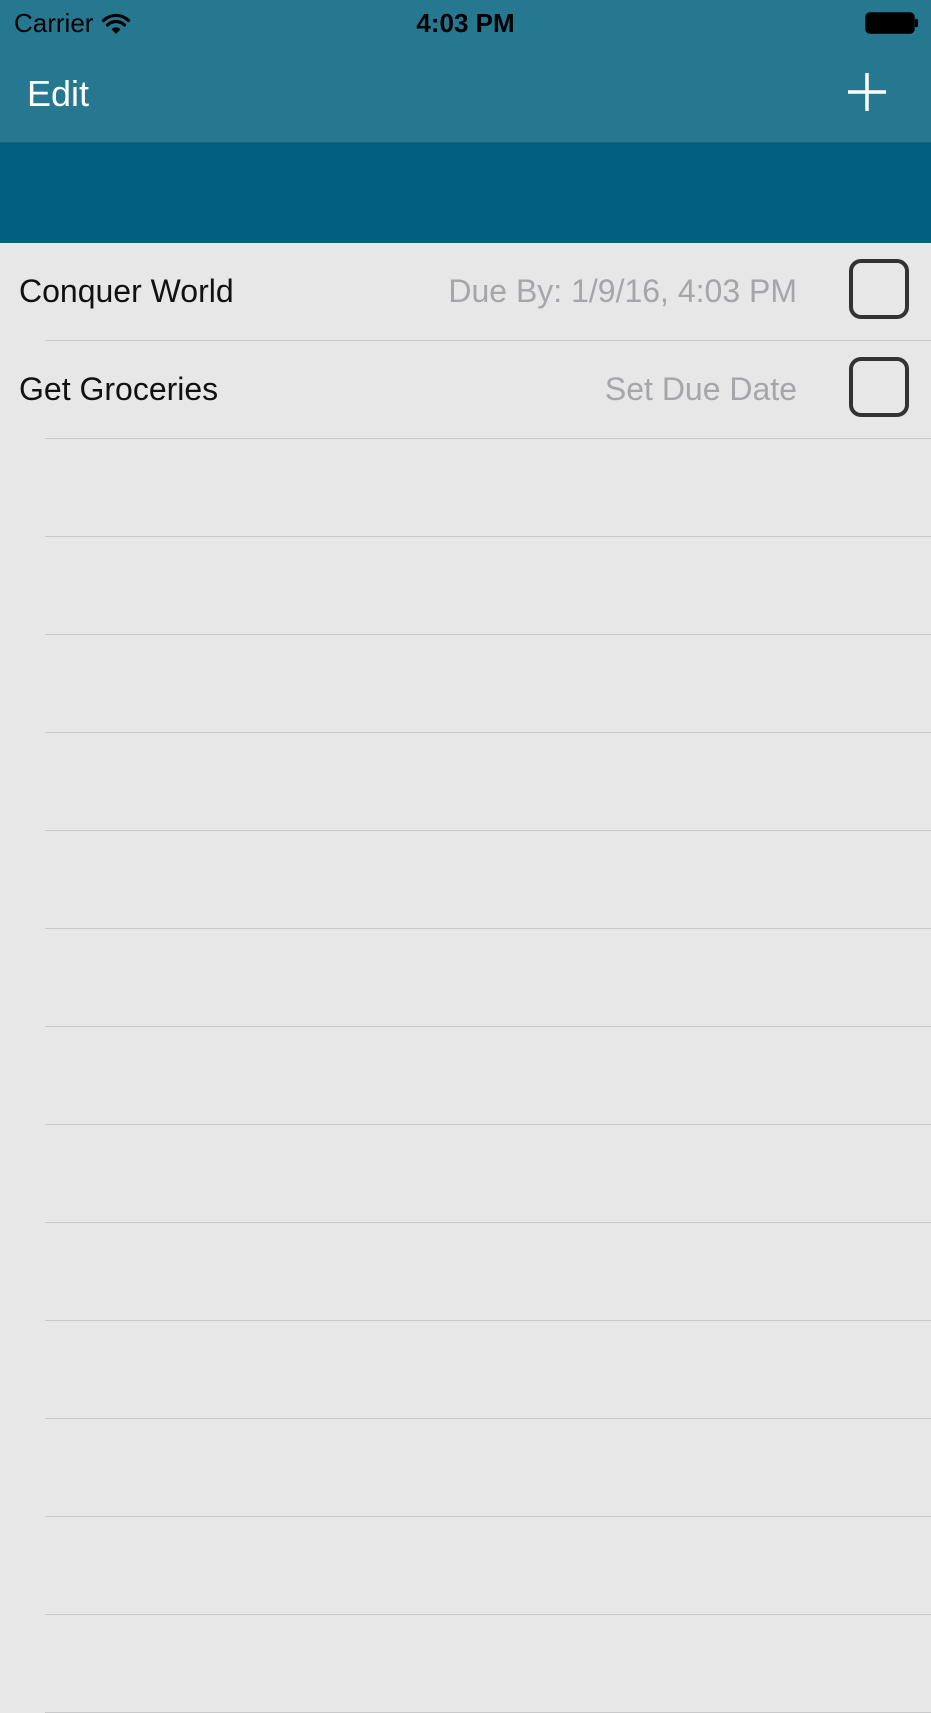 The width and height of the screenshot is (931, 1713). Describe the element at coordinates (701, 389) in the screenshot. I see `task-due-date: Set Due Date` at that location.